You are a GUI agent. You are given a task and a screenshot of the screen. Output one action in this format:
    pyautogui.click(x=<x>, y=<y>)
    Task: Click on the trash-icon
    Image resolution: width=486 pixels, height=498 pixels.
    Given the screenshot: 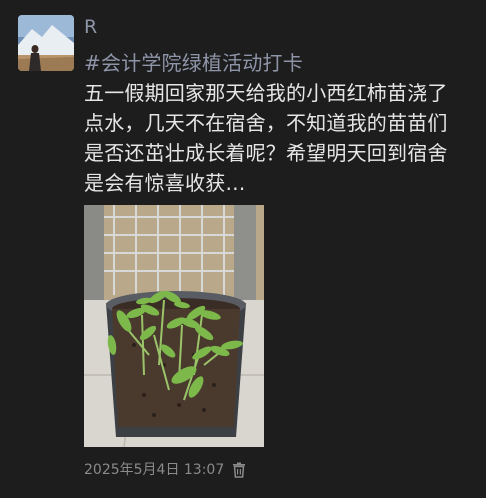 What is the action you would take?
    pyautogui.click(x=239, y=470)
    